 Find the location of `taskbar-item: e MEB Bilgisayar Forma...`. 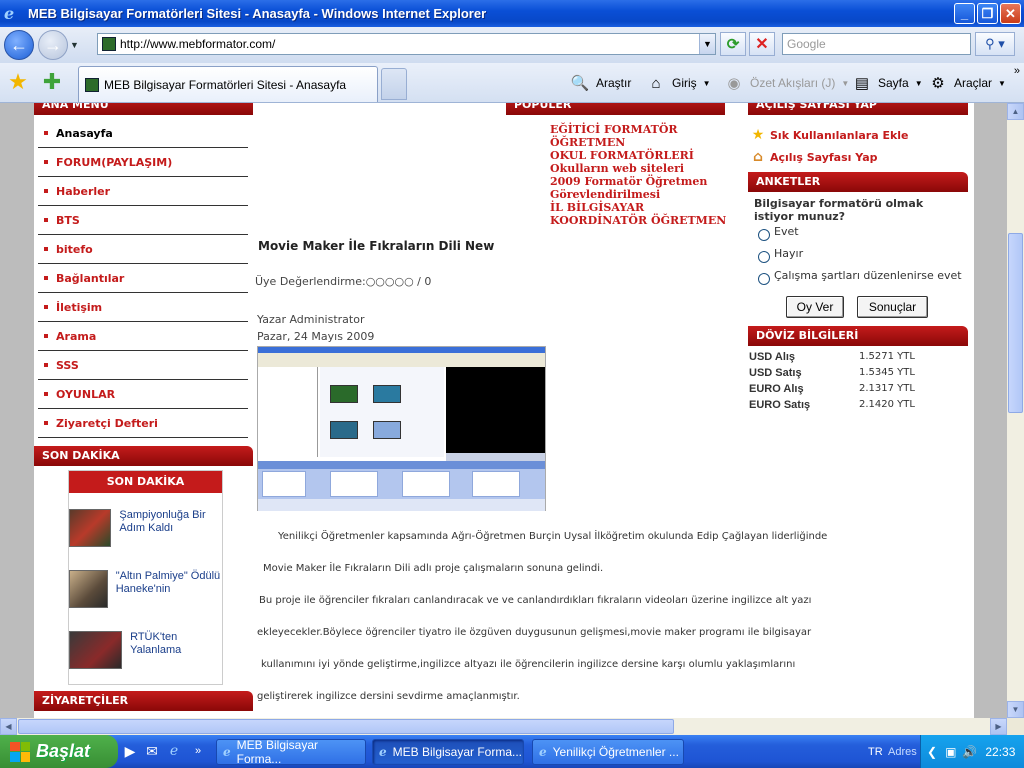

taskbar-item: e MEB Bilgisayar Forma... is located at coordinates (291, 752).